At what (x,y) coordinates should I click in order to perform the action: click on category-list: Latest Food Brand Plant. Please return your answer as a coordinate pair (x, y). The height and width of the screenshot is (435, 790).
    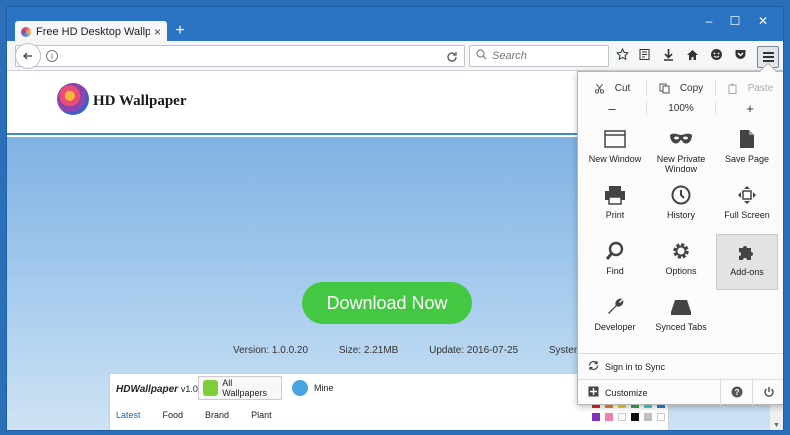
    Looking at the image, I should click on (194, 415).